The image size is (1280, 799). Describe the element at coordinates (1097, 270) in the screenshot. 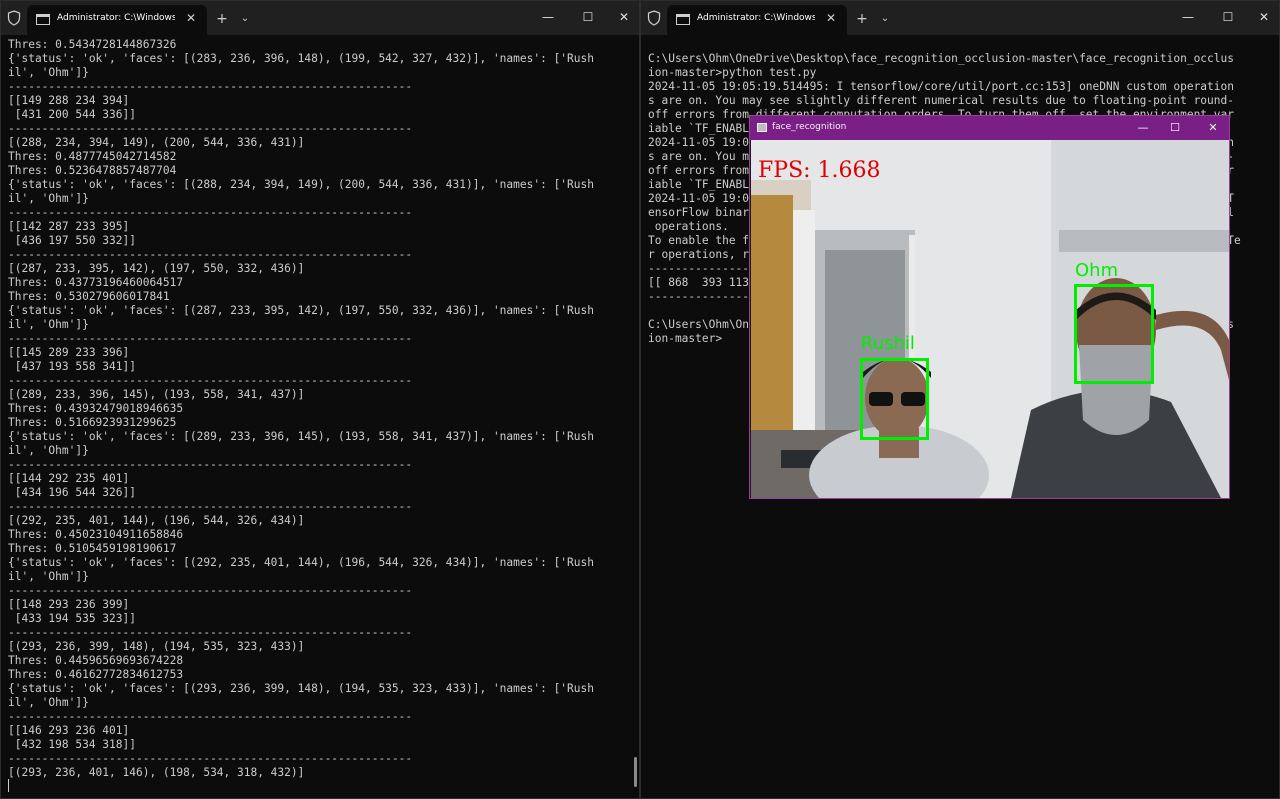

I see `face-label-ohm: Ohm` at that location.